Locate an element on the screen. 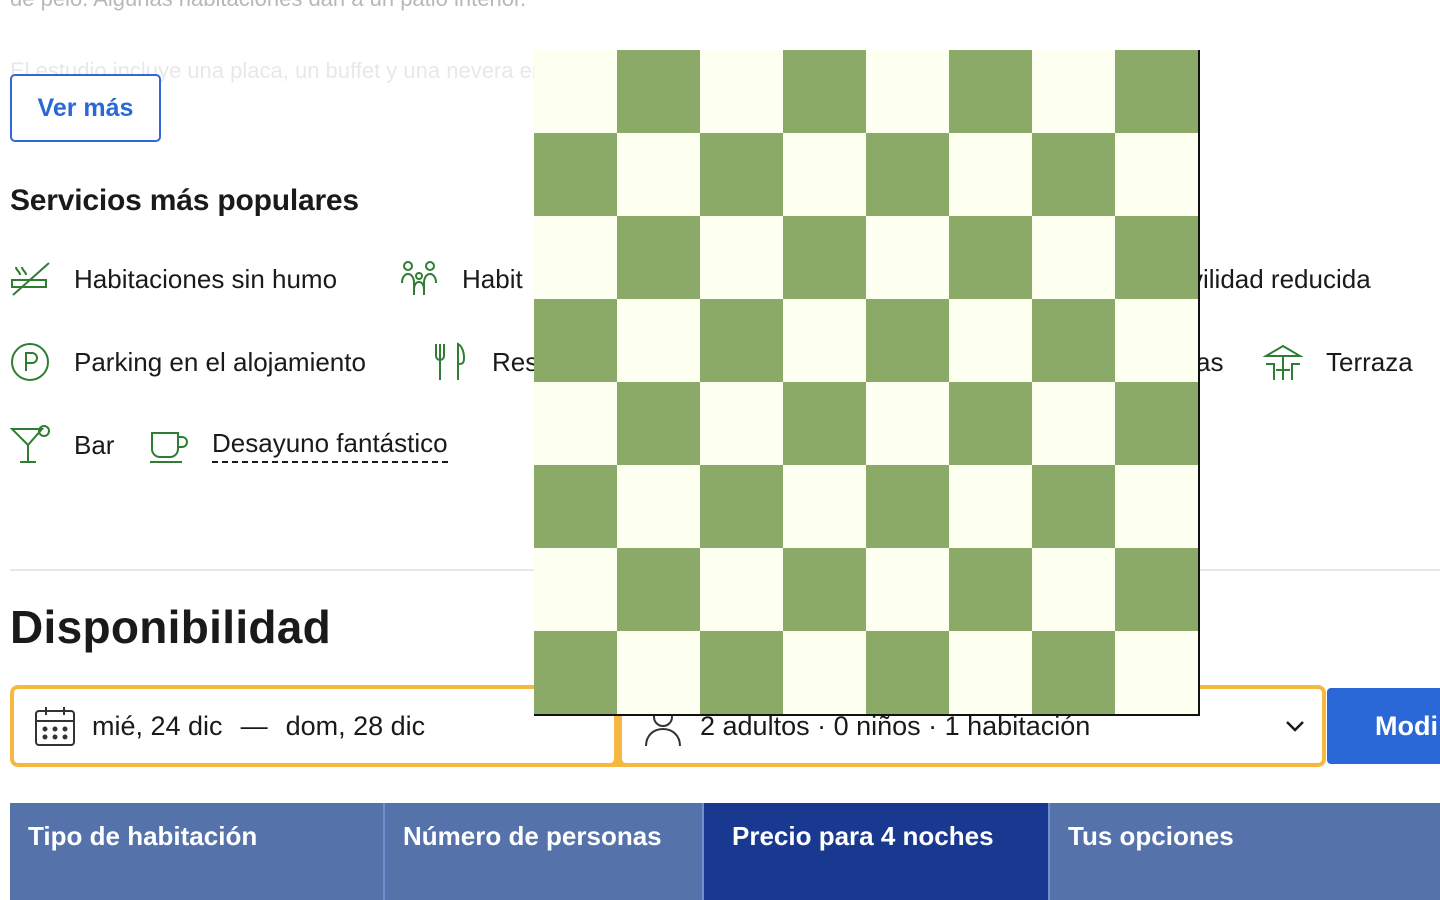 The image size is (1440, 900). chevron-down-icon is located at coordinates (1295, 726).